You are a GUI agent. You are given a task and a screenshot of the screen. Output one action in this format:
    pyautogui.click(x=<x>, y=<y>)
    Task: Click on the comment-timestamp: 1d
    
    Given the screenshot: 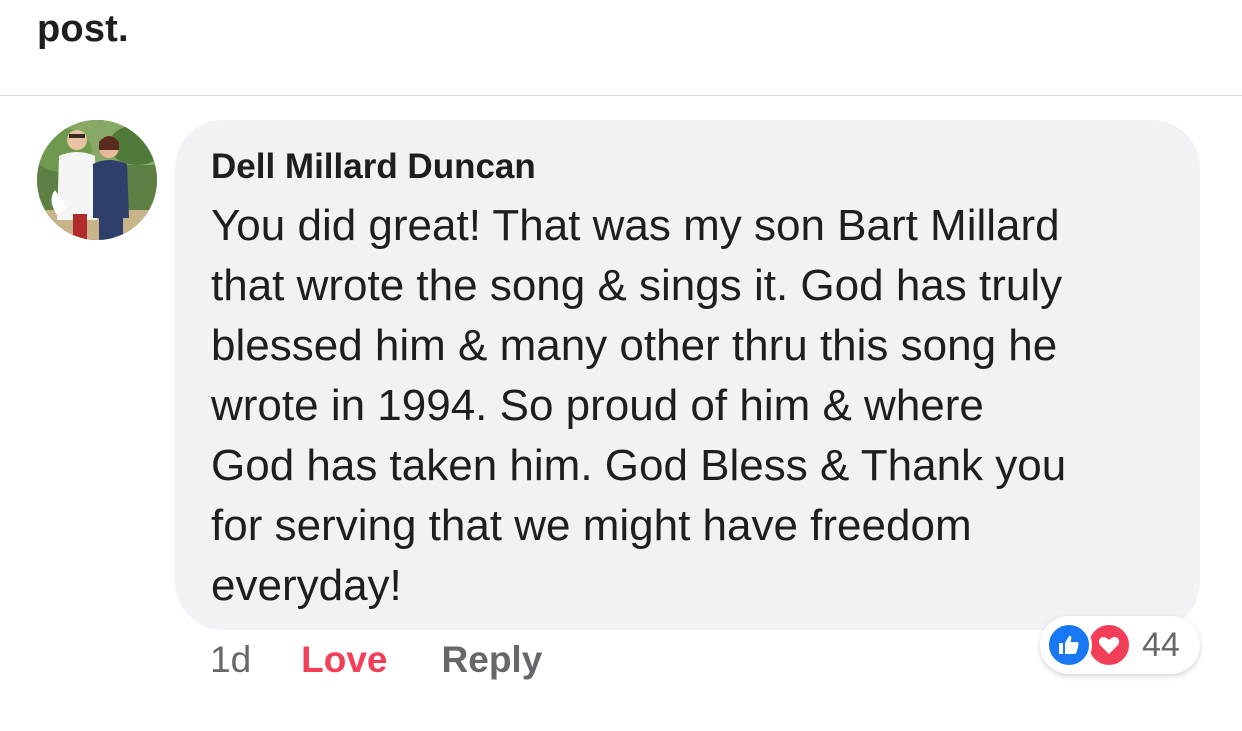 What is the action you would take?
    pyautogui.click(x=230, y=660)
    